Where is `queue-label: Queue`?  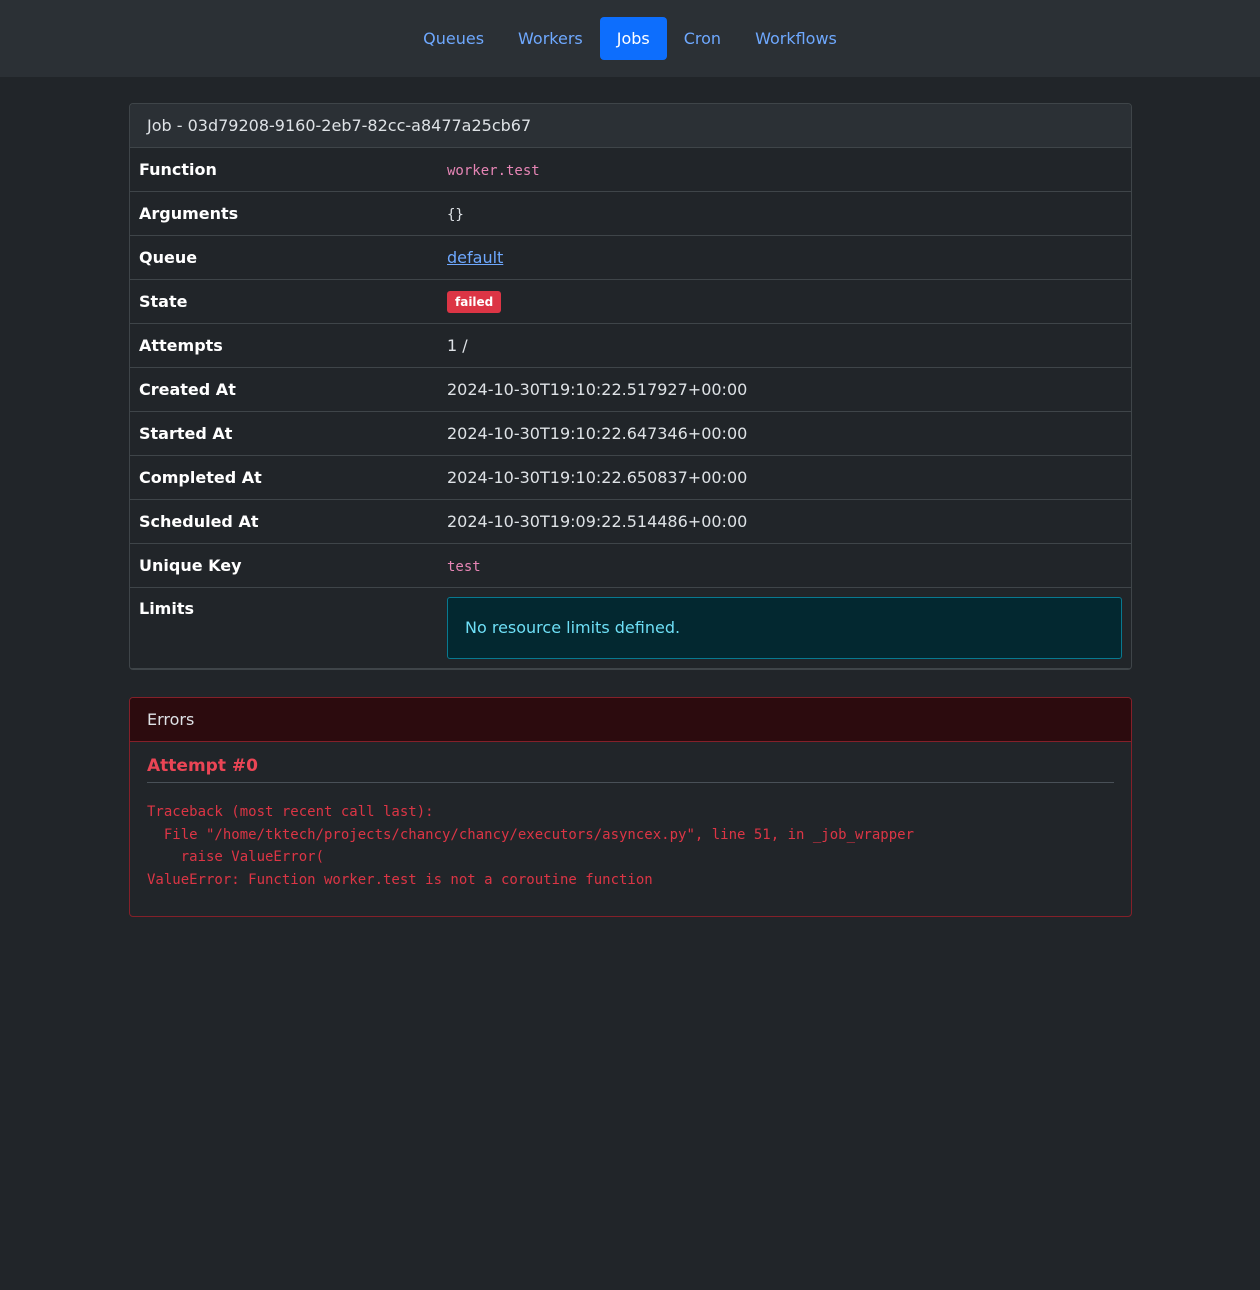 queue-label: Queue is located at coordinates (284, 257).